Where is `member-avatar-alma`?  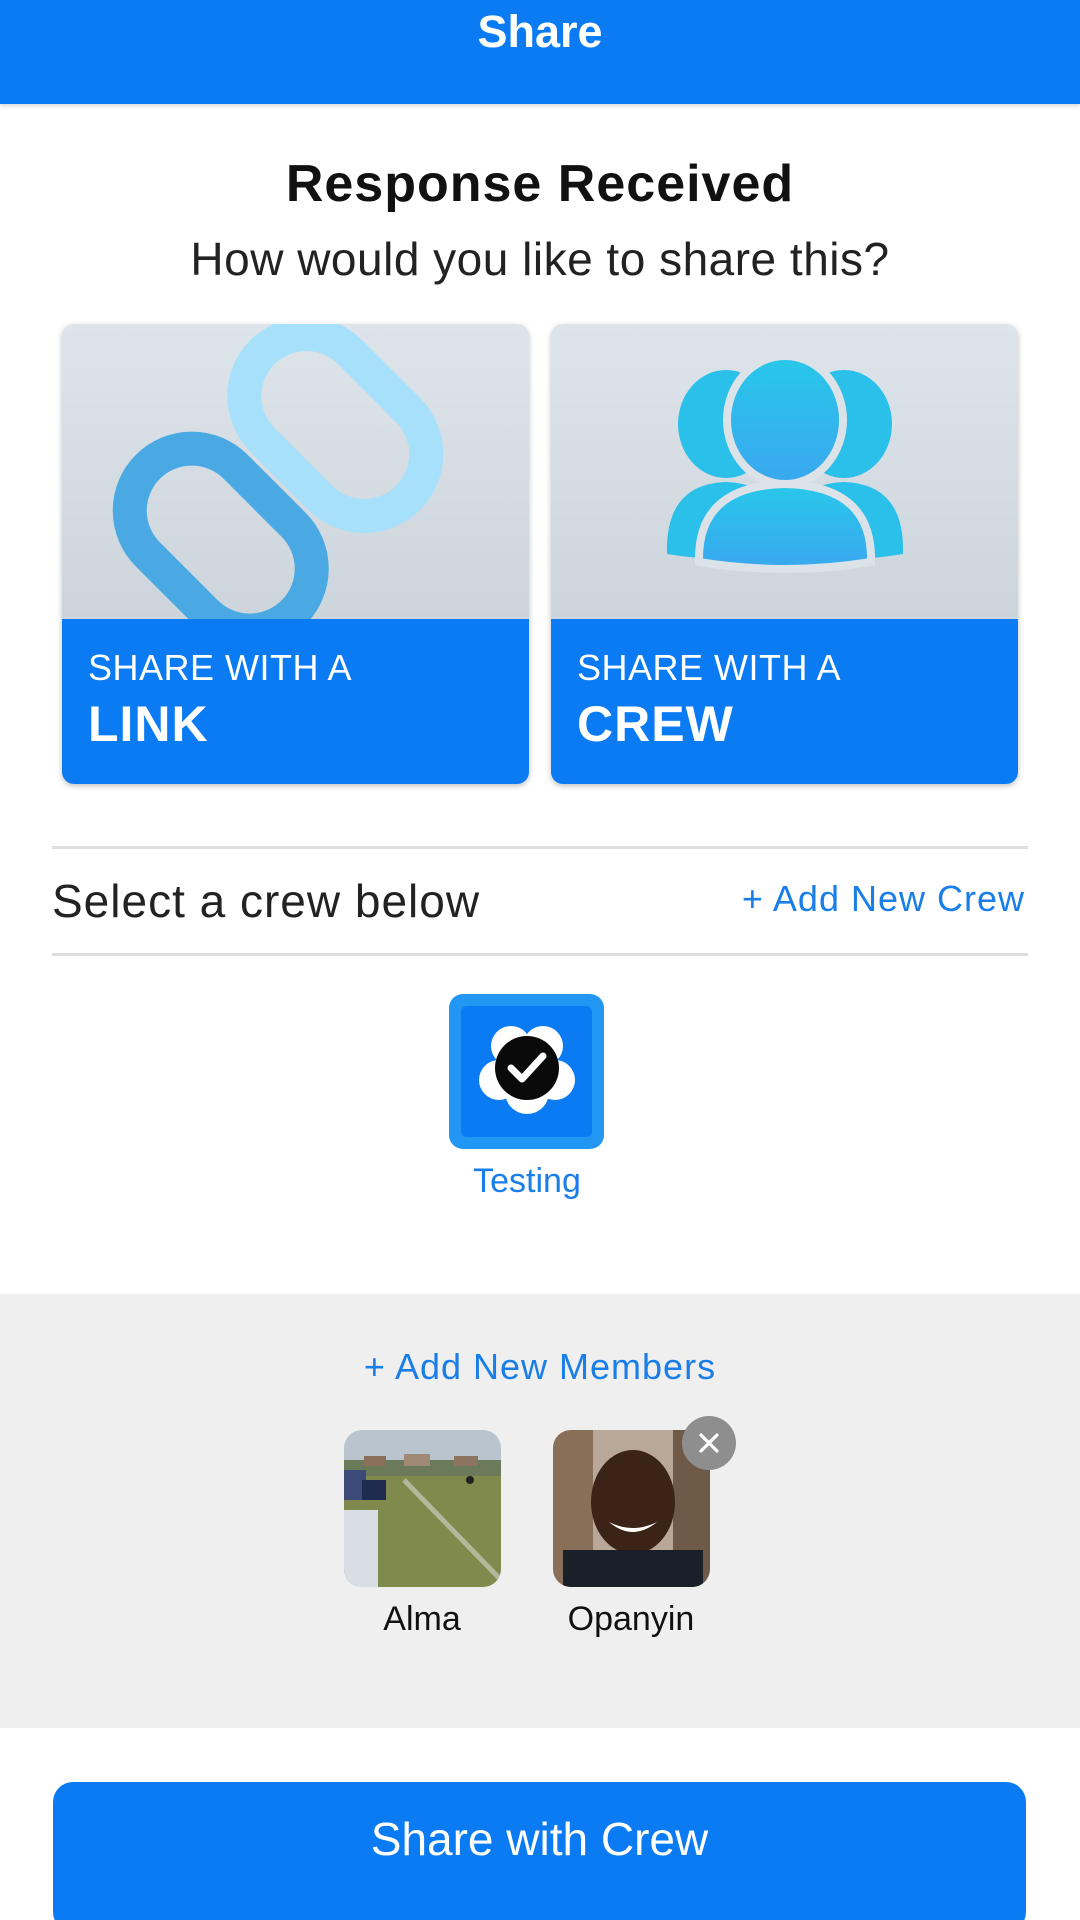
member-avatar-alma is located at coordinates (422, 1508).